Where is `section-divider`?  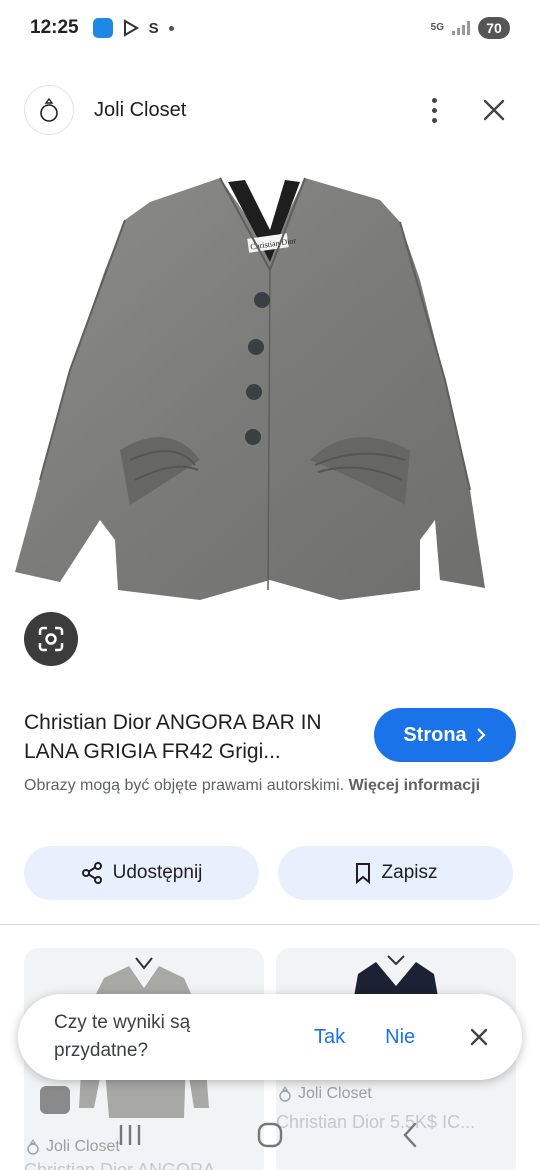 section-divider is located at coordinates (270, 924).